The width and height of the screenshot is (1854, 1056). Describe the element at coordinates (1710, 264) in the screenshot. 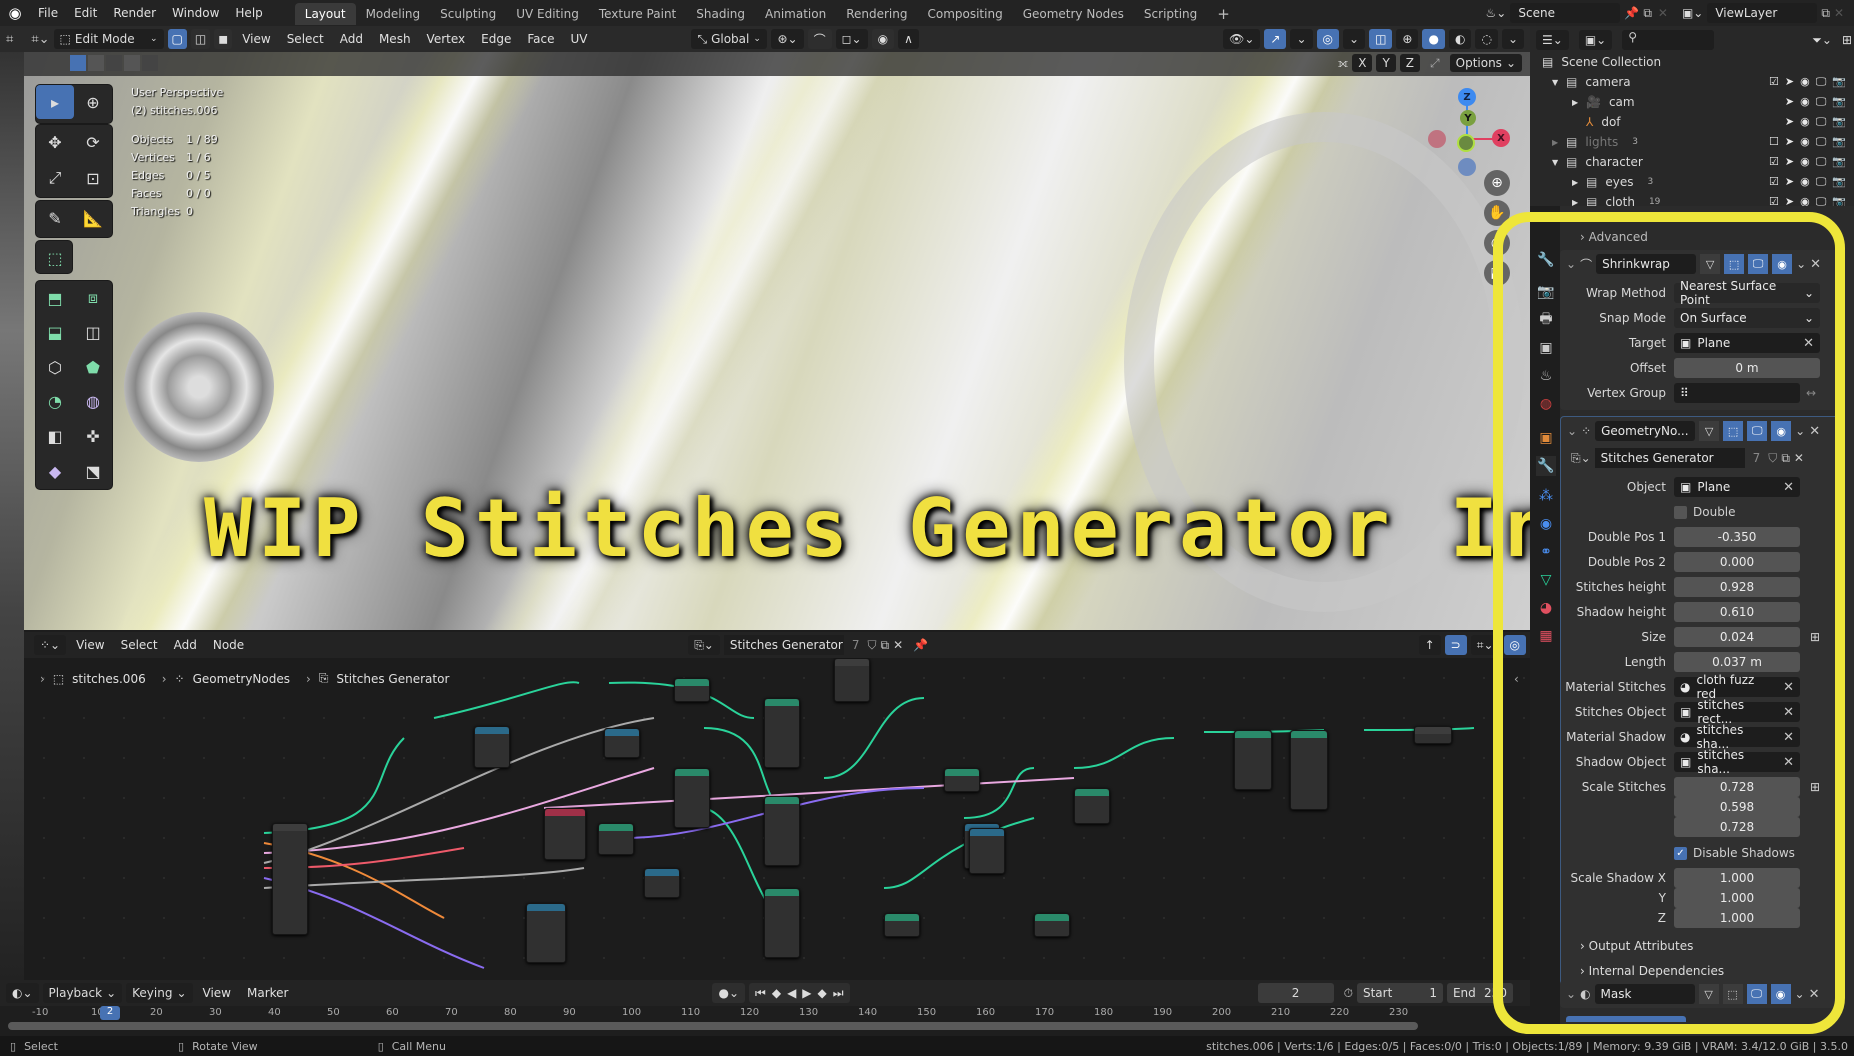

I see `edit-cage-toggle: ▽` at that location.